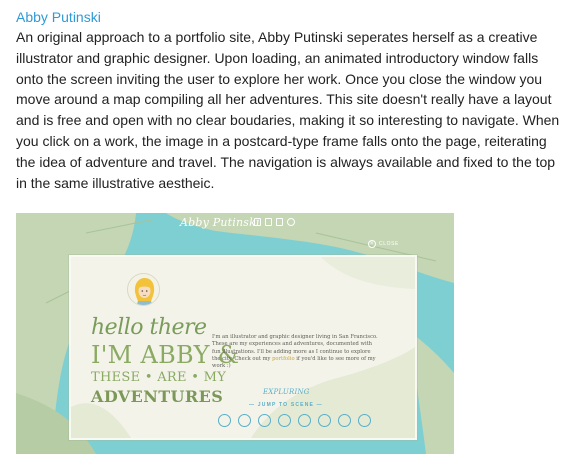 This screenshot has height=471, width=577. I want to click on close-icon: ×, so click(372, 244).